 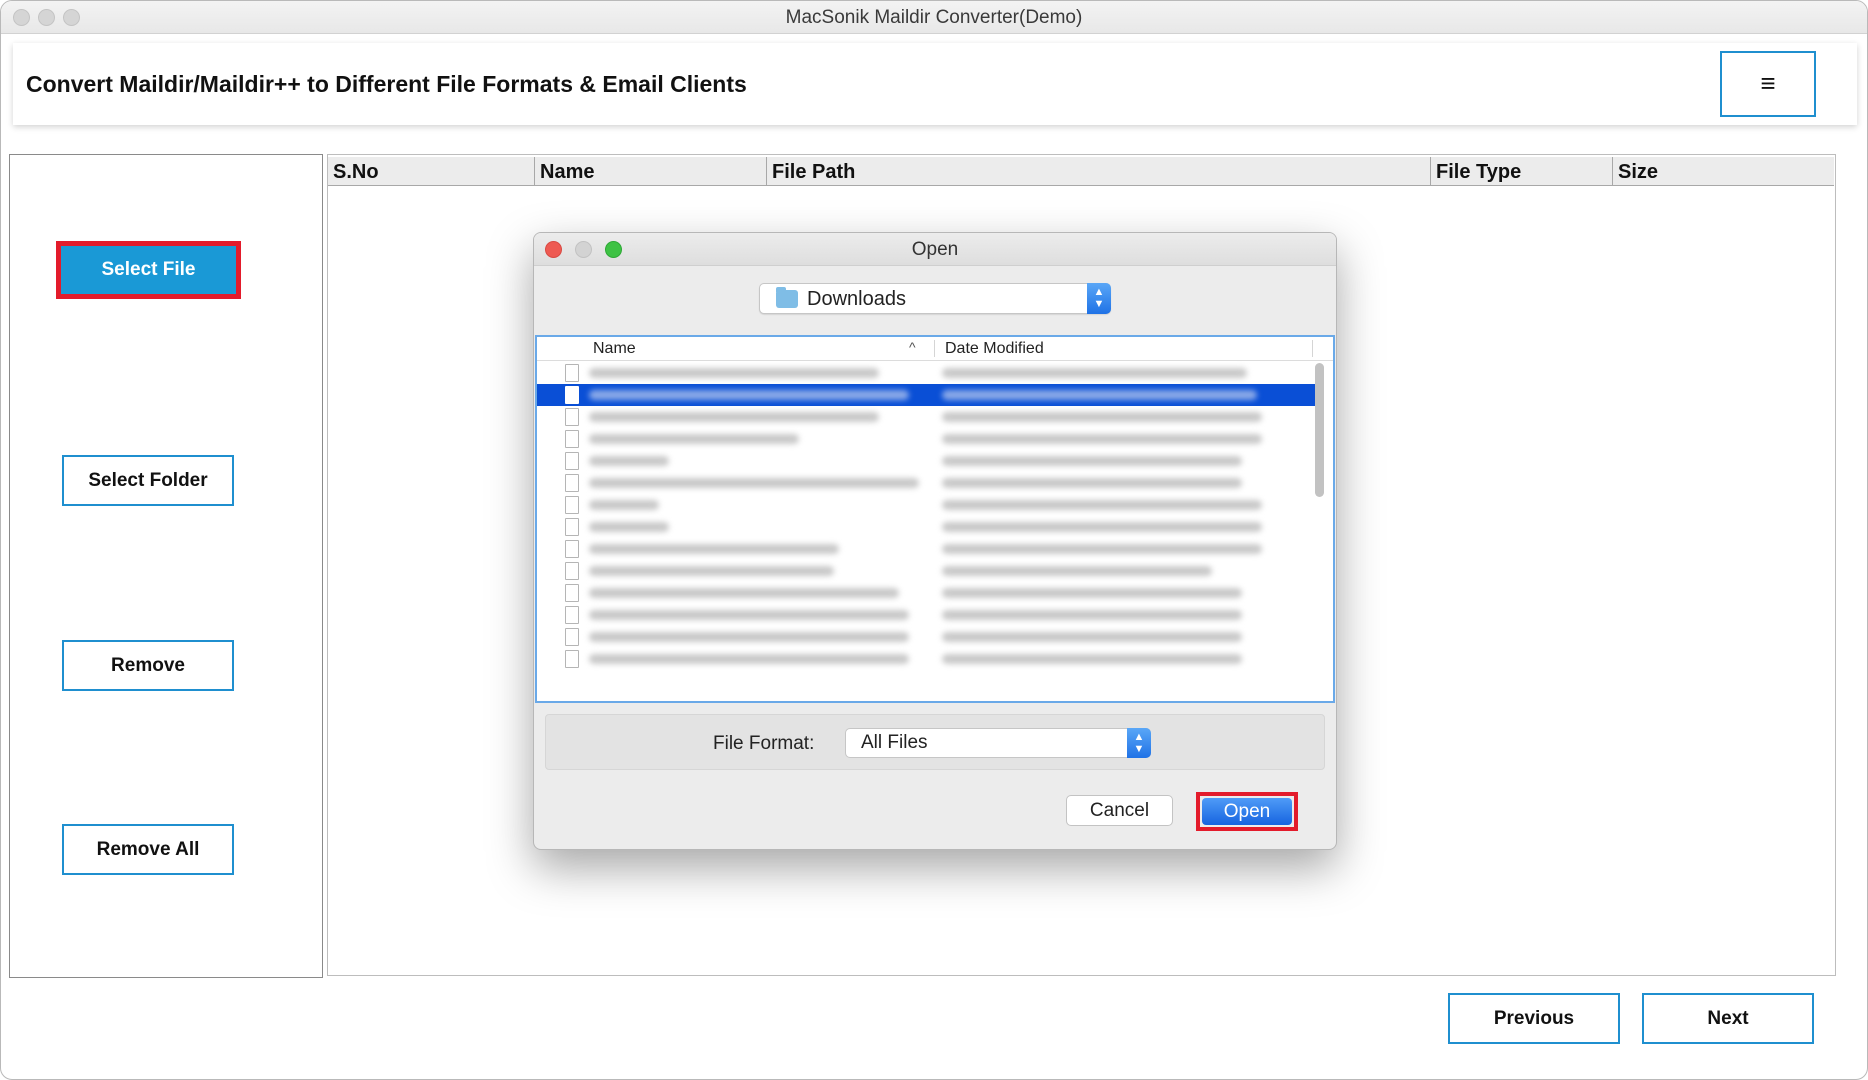 I want to click on cancel-button: Cancel, so click(x=1119, y=810).